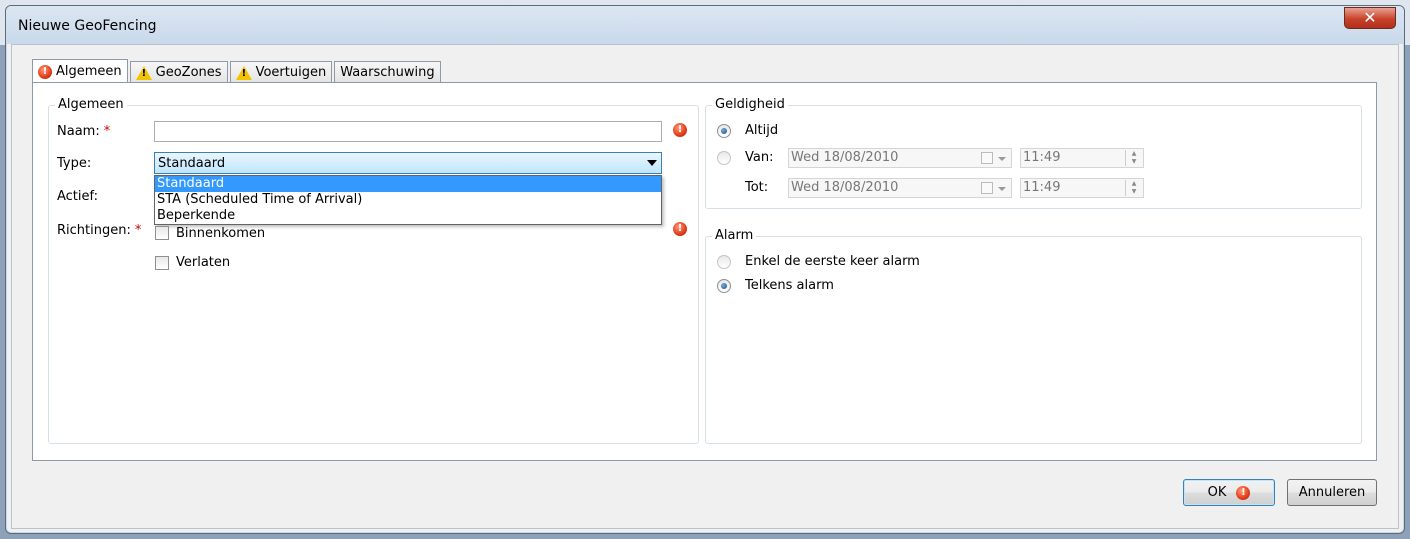 The width and height of the screenshot is (1410, 539). I want to click on tab-label: Waarschuwing, so click(387, 72).